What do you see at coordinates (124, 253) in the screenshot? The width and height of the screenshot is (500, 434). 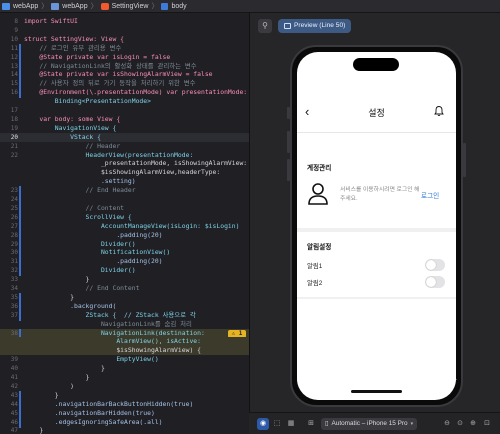 I see `code-line: 30 NotificationView()` at bounding box center [124, 253].